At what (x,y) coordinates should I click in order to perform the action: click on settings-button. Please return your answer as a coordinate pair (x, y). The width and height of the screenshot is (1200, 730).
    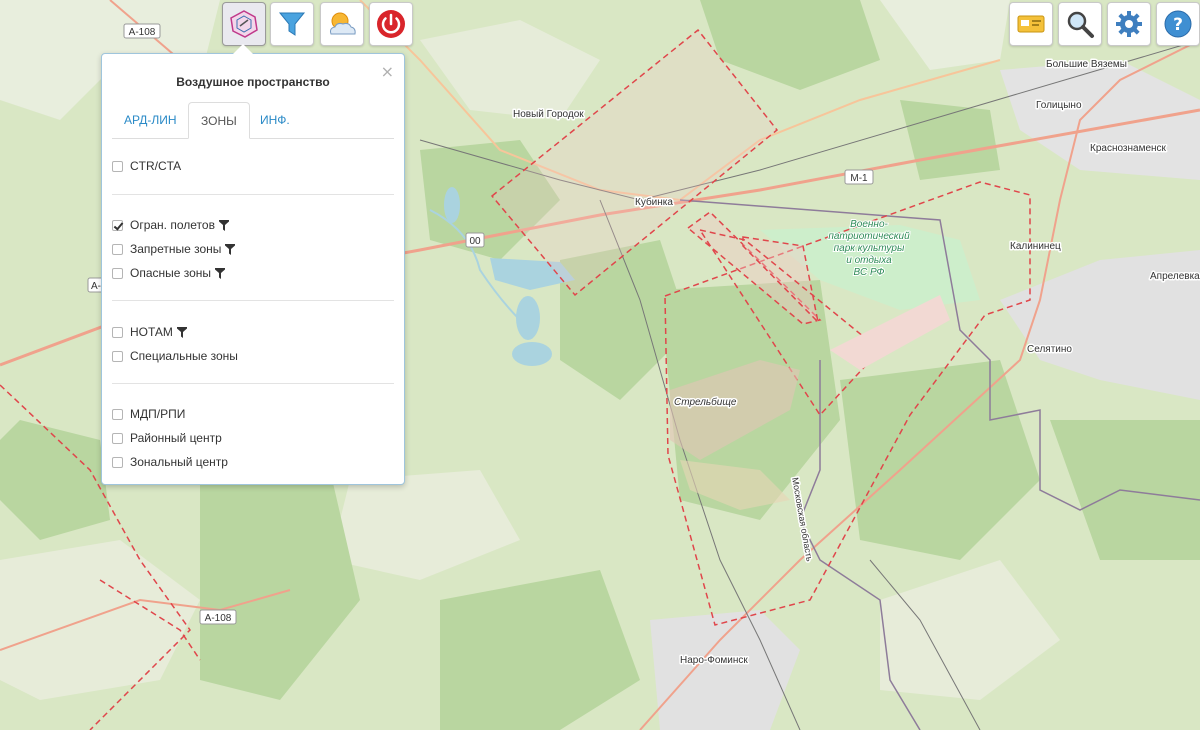
    Looking at the image, I should click on (1129, 24).